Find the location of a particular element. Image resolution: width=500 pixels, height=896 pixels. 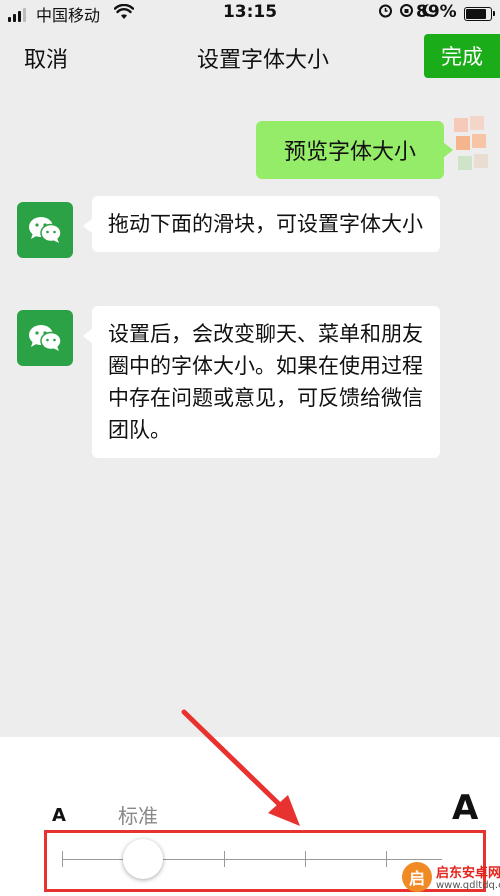

watermark-url: www.qdltdq.com is located at coordinates (468, 885).